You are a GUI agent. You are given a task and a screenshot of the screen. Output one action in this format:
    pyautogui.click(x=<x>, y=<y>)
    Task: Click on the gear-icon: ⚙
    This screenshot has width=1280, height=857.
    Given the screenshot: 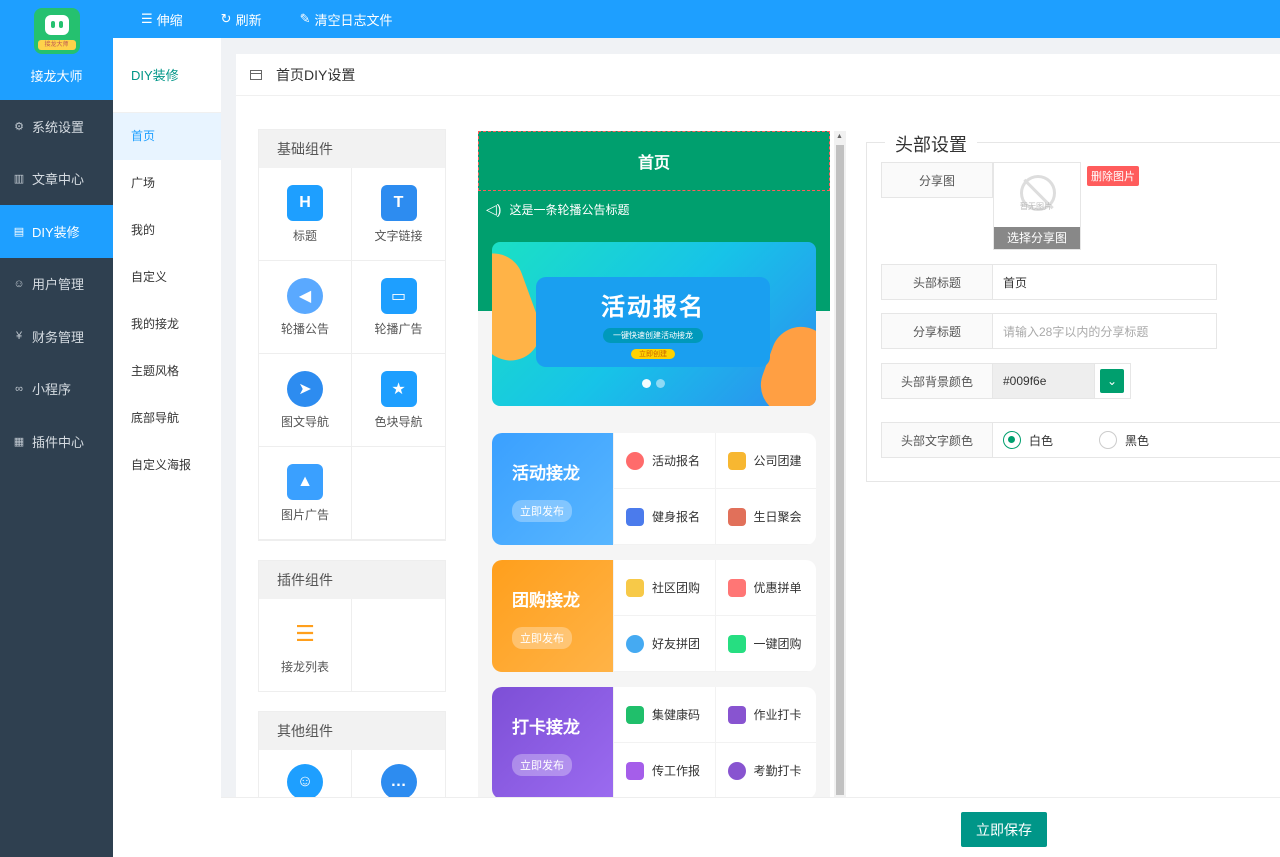 What is the action you would take?
    pyautogui.click(x=19, y=126)
    